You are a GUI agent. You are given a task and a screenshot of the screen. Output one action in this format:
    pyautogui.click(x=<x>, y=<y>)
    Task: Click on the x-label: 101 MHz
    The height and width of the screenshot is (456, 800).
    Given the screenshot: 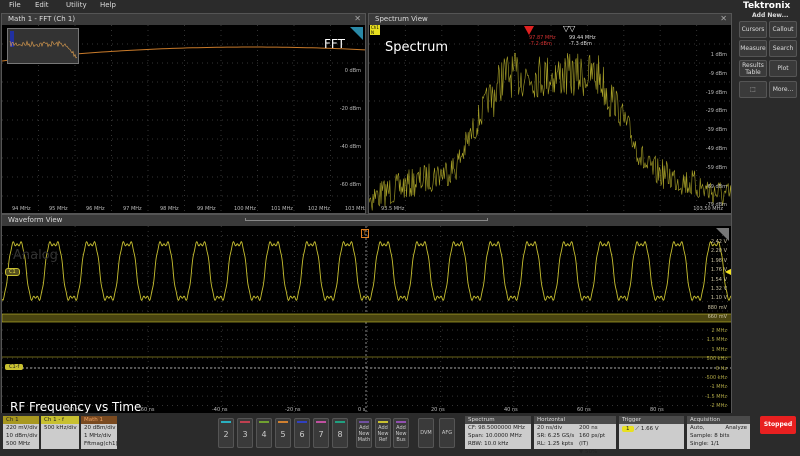 What is the action you would take?
    pyautogui.click(x=282, y=209)
    